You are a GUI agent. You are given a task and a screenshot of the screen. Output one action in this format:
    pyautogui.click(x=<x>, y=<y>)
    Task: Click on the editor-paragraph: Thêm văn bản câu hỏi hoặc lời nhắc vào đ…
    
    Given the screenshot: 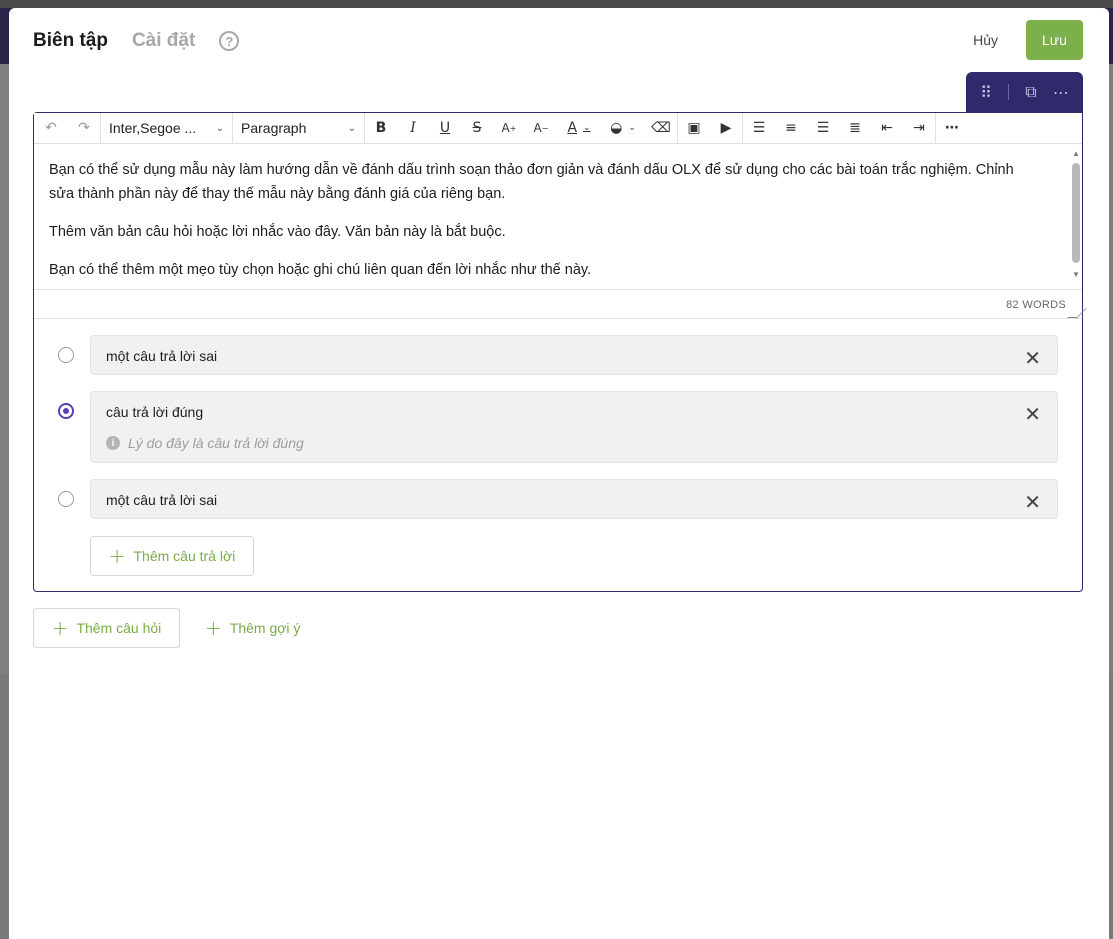 What is the action you would take?
    pyautogui.click(x=540, y=232)
    